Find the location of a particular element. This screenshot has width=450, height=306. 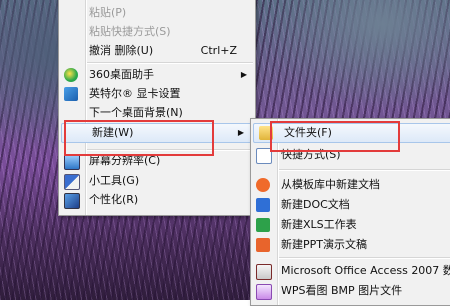

intel-graphics-label: 英特尔® 显卡设置 is located at coordinates (135, 93).